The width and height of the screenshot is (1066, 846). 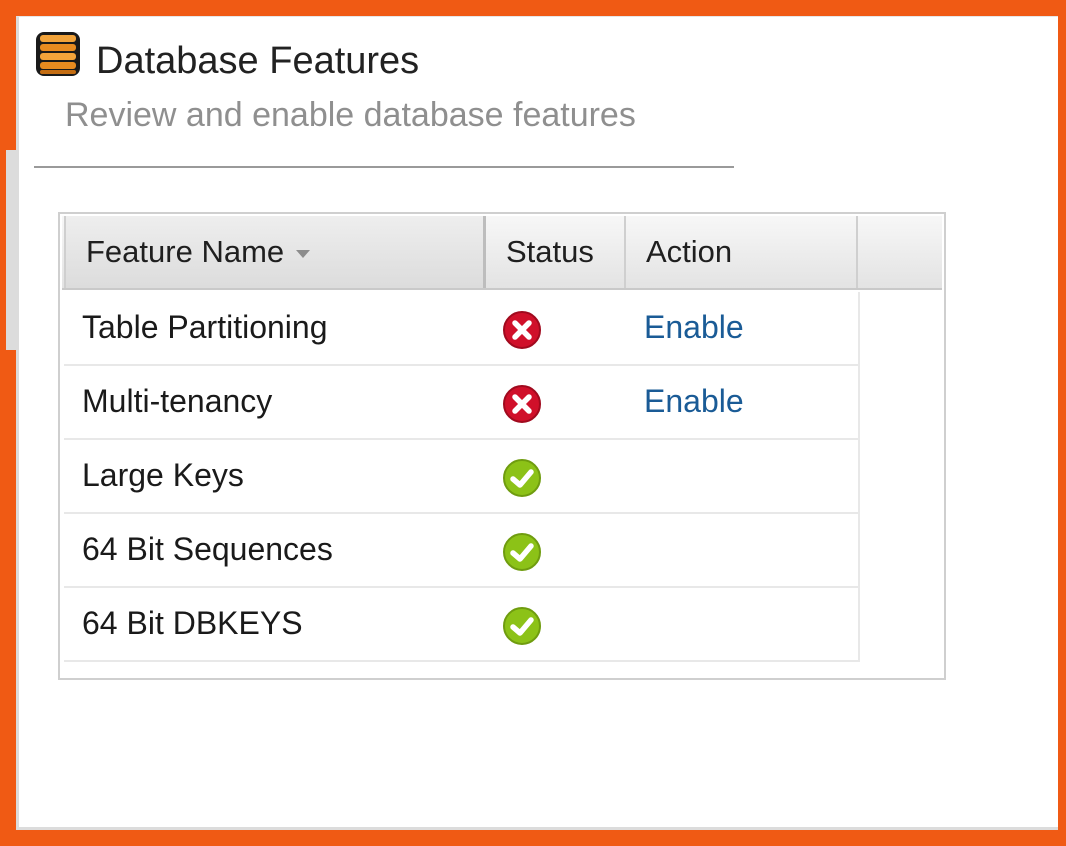 I want to click on frame-edge-top, so click(x=11, y=80).